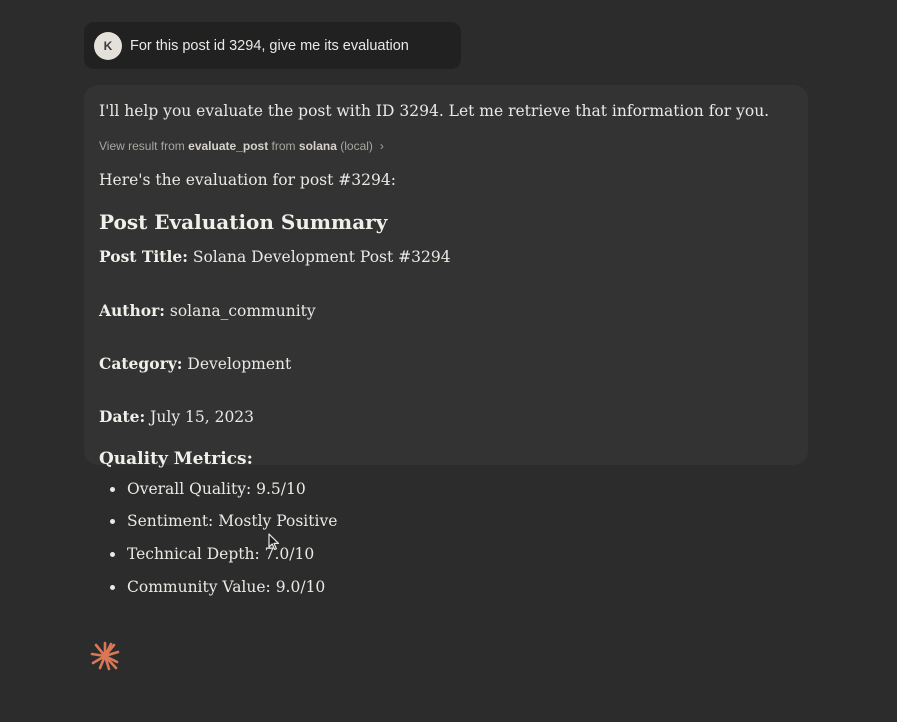 The height and width of the screenshot is (722, 897). Describe the element at coordinates (381, 146) in the screenshot. I see `chevron-right-icon: ›` at that location.